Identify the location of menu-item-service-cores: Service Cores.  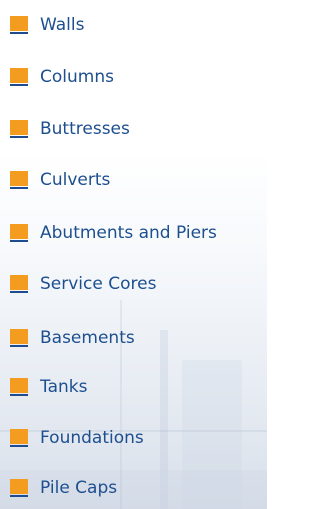
(83, 284).